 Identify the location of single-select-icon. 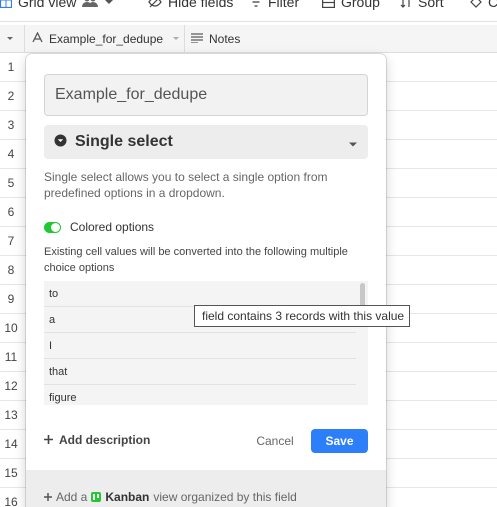
(60, 142).